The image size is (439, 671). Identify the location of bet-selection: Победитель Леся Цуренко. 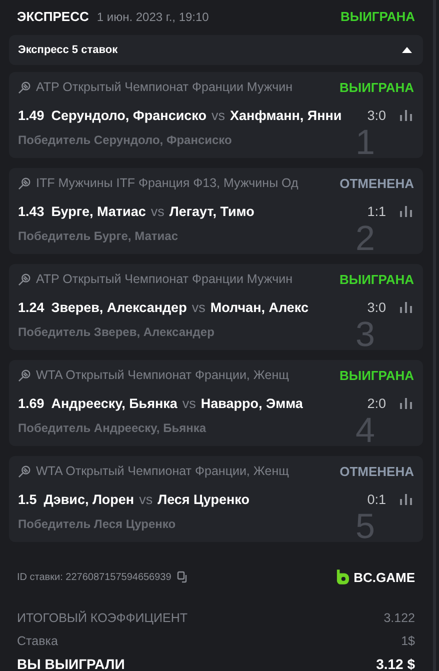
(97, 524).